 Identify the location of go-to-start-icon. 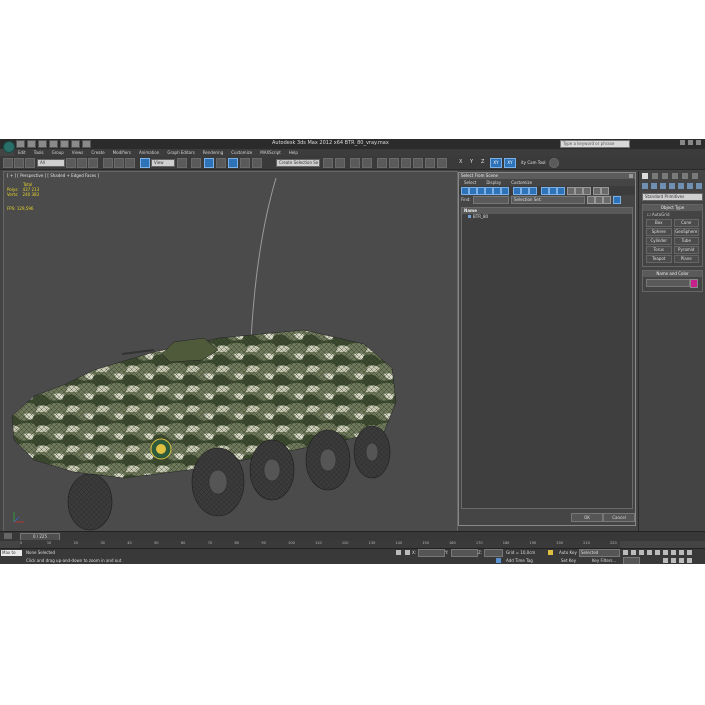
(625, 552).